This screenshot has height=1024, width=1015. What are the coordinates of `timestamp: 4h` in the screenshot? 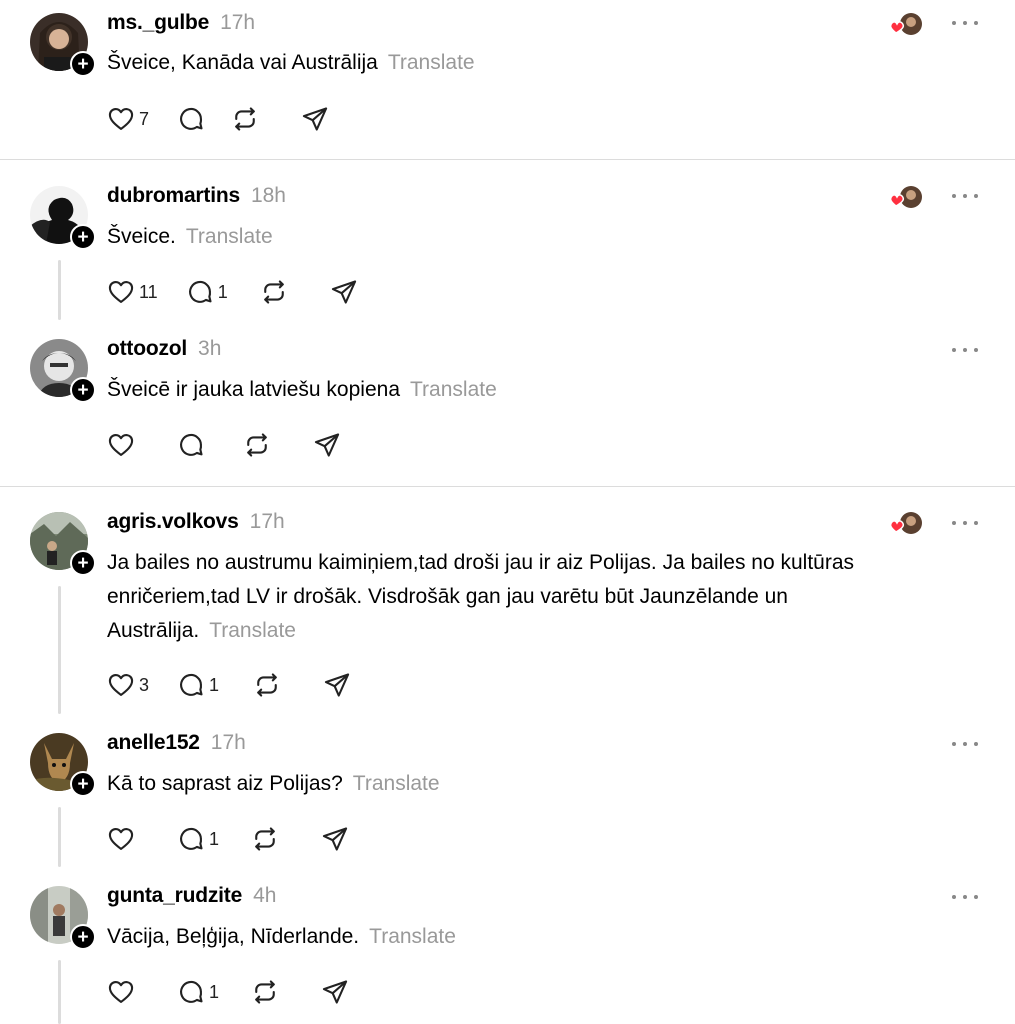 It's located at (264, 896).